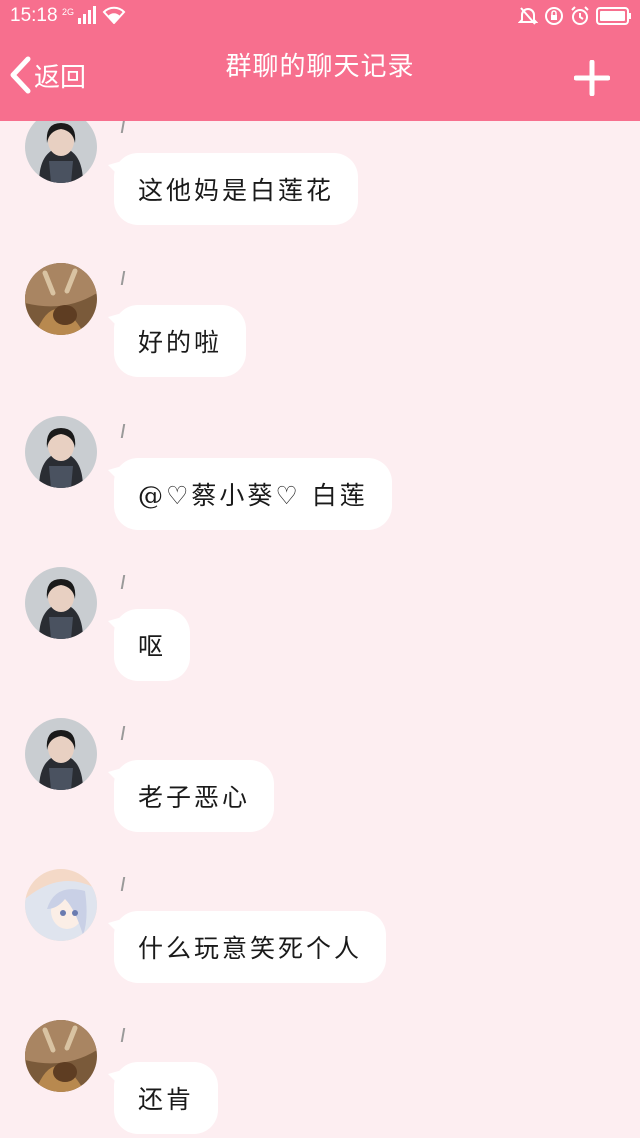 Image resolution: width=640 pixels, height=1138 pixels. What do you see at coordinates (580, 15) in the screenshot?
I see `alarm-icon` at bounding box center [580, 15].